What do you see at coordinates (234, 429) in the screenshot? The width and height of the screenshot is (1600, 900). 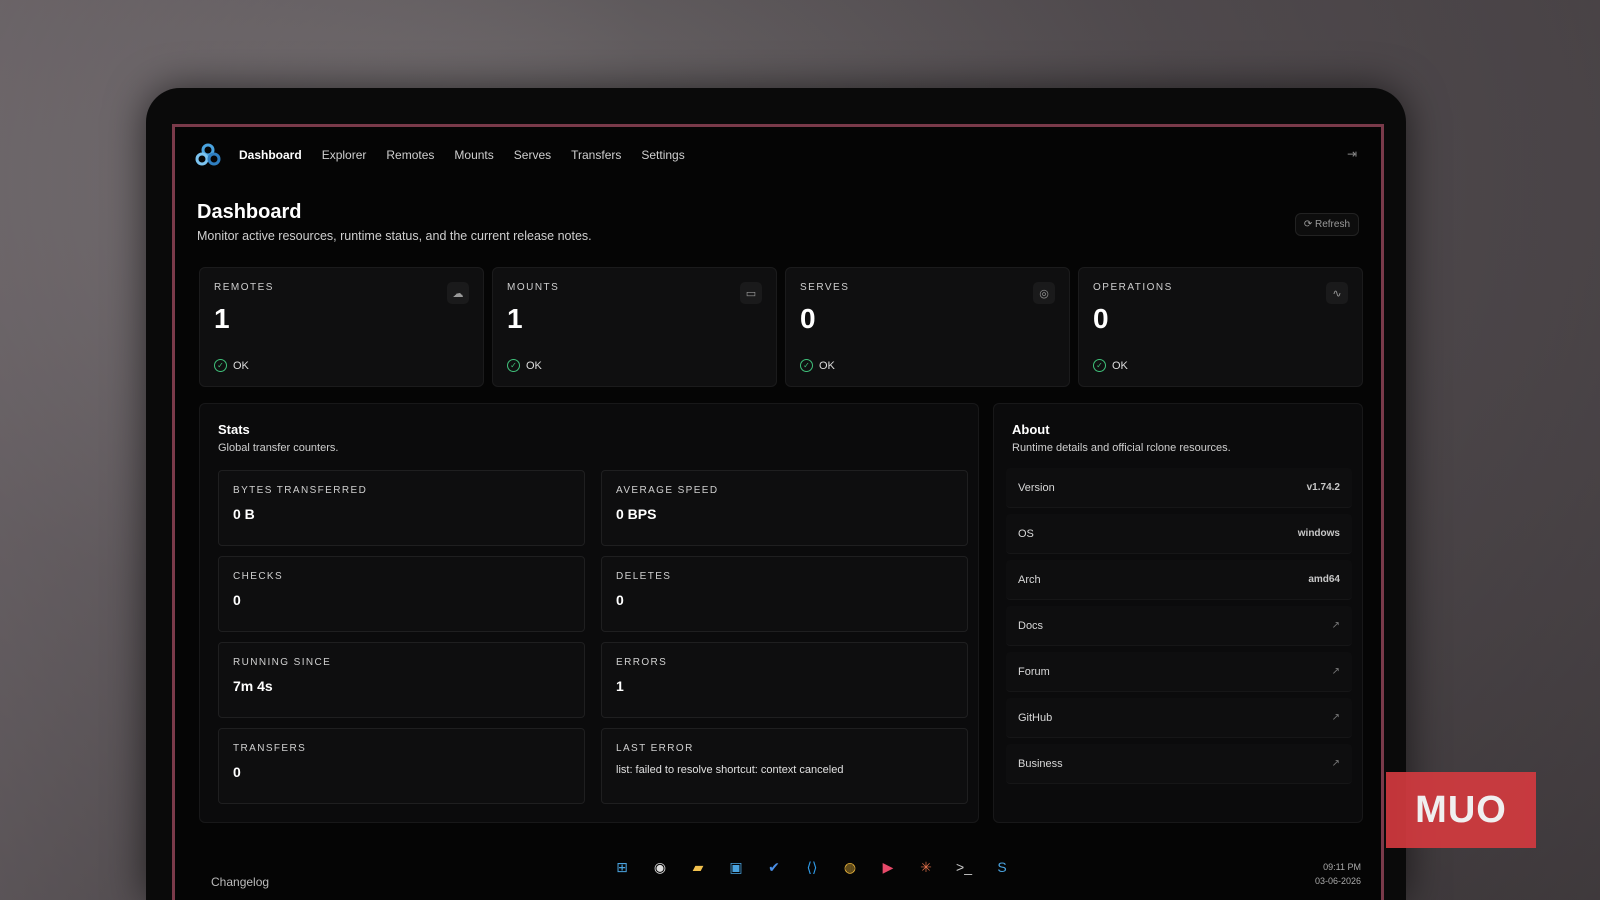 I see `stats-title: Stats` at bounding box center [234, 429].